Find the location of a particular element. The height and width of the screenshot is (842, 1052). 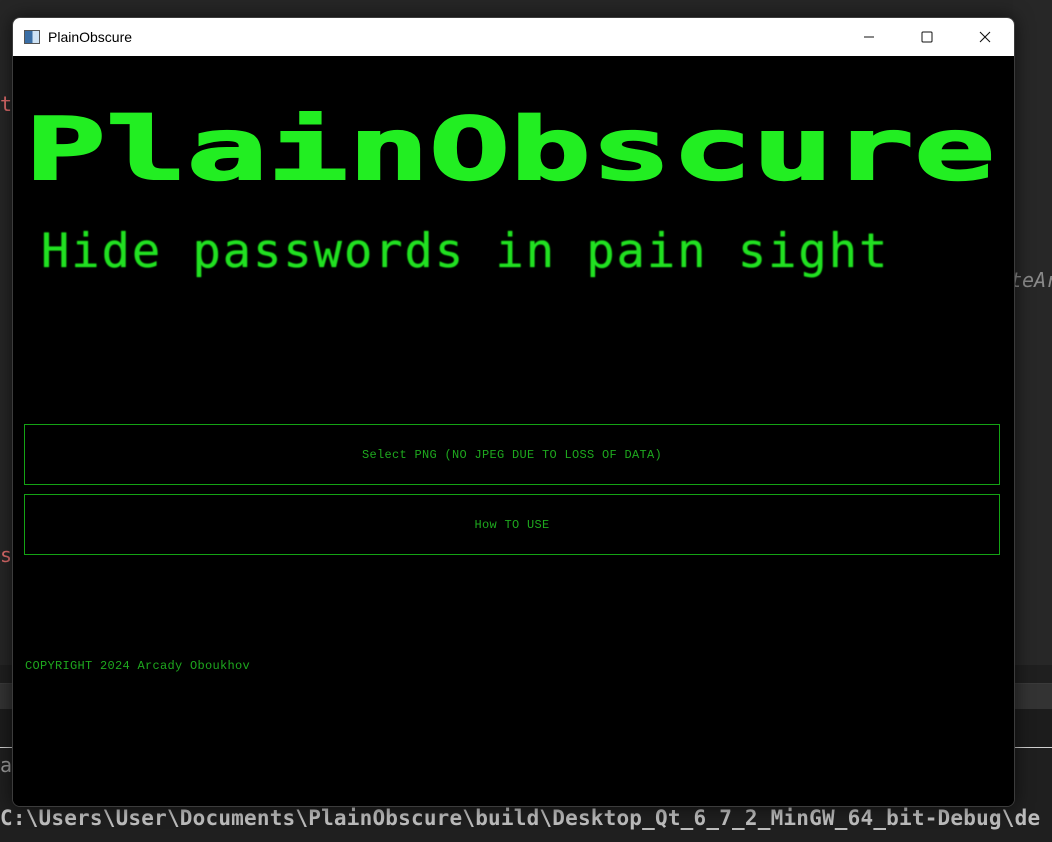

close-icon is located at coordinates (985, 37).